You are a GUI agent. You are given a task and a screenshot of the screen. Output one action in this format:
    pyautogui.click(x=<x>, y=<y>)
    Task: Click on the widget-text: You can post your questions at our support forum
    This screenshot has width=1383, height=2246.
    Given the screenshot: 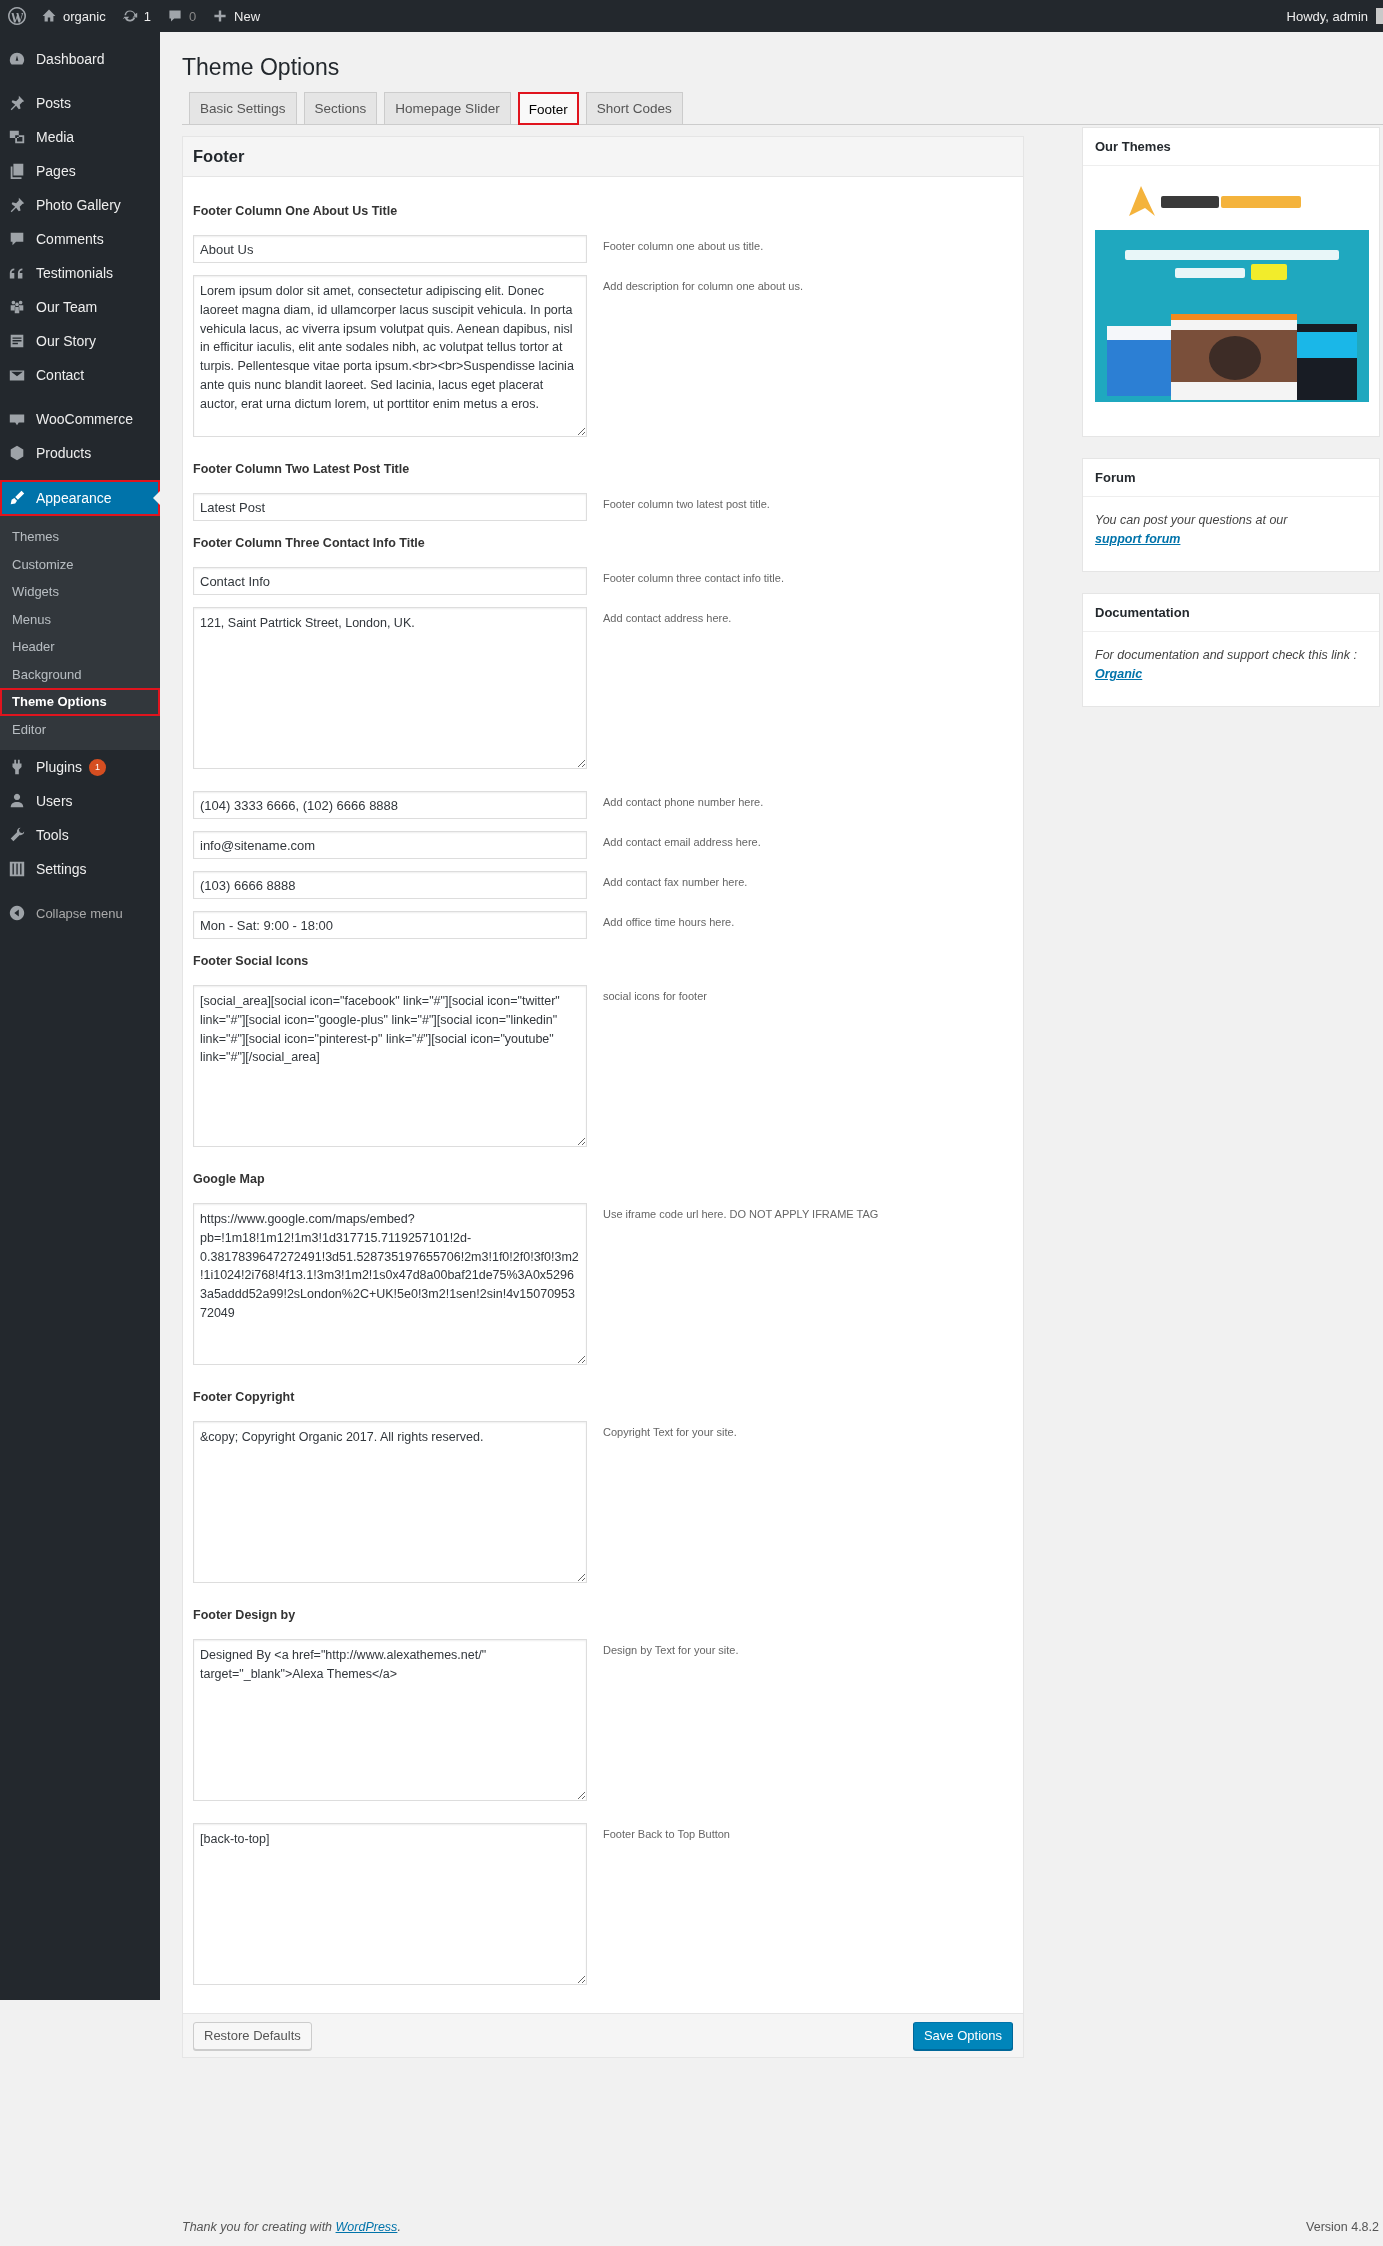 What is the action you would take?
    pyautogui.click(x=1192, y=530)
    